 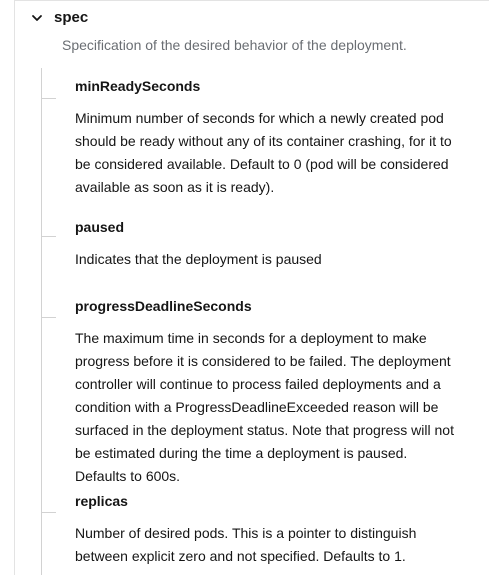 I want to click on field-name: paused, so click(x=100, y=227).